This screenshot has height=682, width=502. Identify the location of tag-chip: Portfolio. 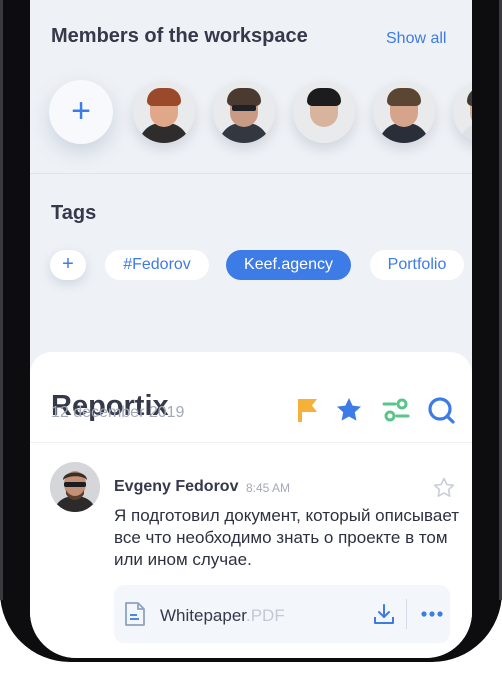
(417, 265).